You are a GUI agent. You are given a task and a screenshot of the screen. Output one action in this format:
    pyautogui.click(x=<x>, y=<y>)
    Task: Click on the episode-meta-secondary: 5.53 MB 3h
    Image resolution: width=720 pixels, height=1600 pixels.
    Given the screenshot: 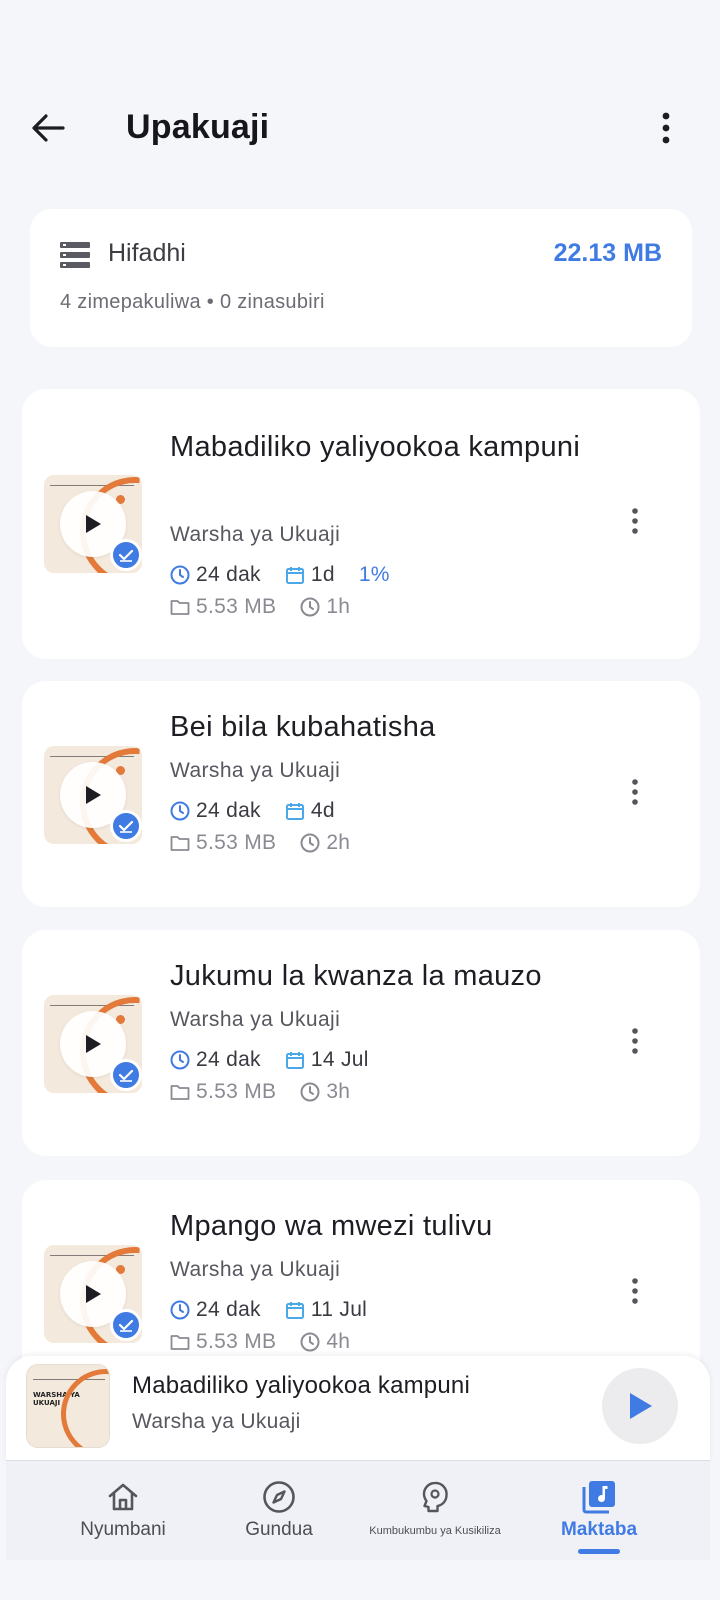 What is the action you would take?
    pyautogui.click(x=272, y=1092)
    